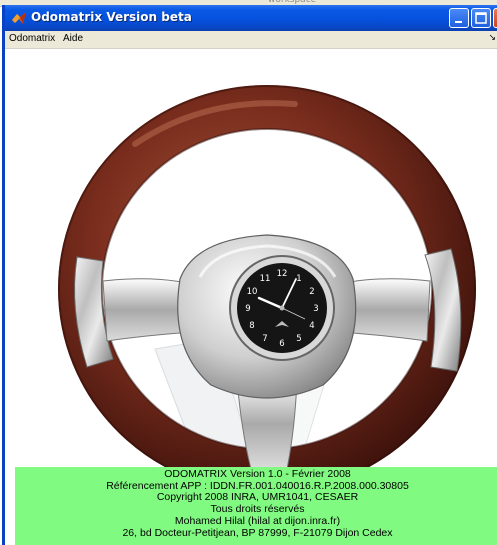 Image resolution: width=497 pixels, height=545 pixels. I want to click on clock-numeral-2: 2, so click(311, 292).